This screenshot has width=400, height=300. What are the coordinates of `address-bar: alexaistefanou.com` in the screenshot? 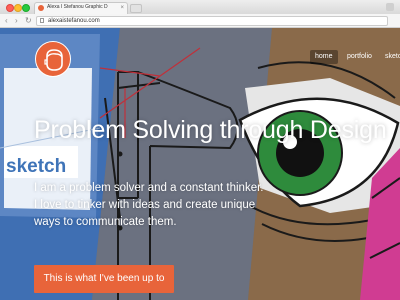 It's located at (212, 21).